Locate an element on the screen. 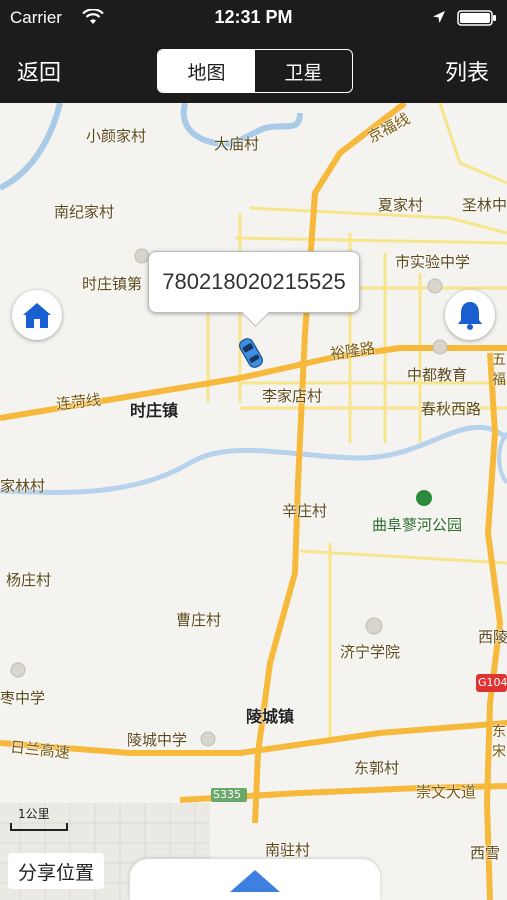  map-label: 时庄镇 is located at coordinates (154, 410).